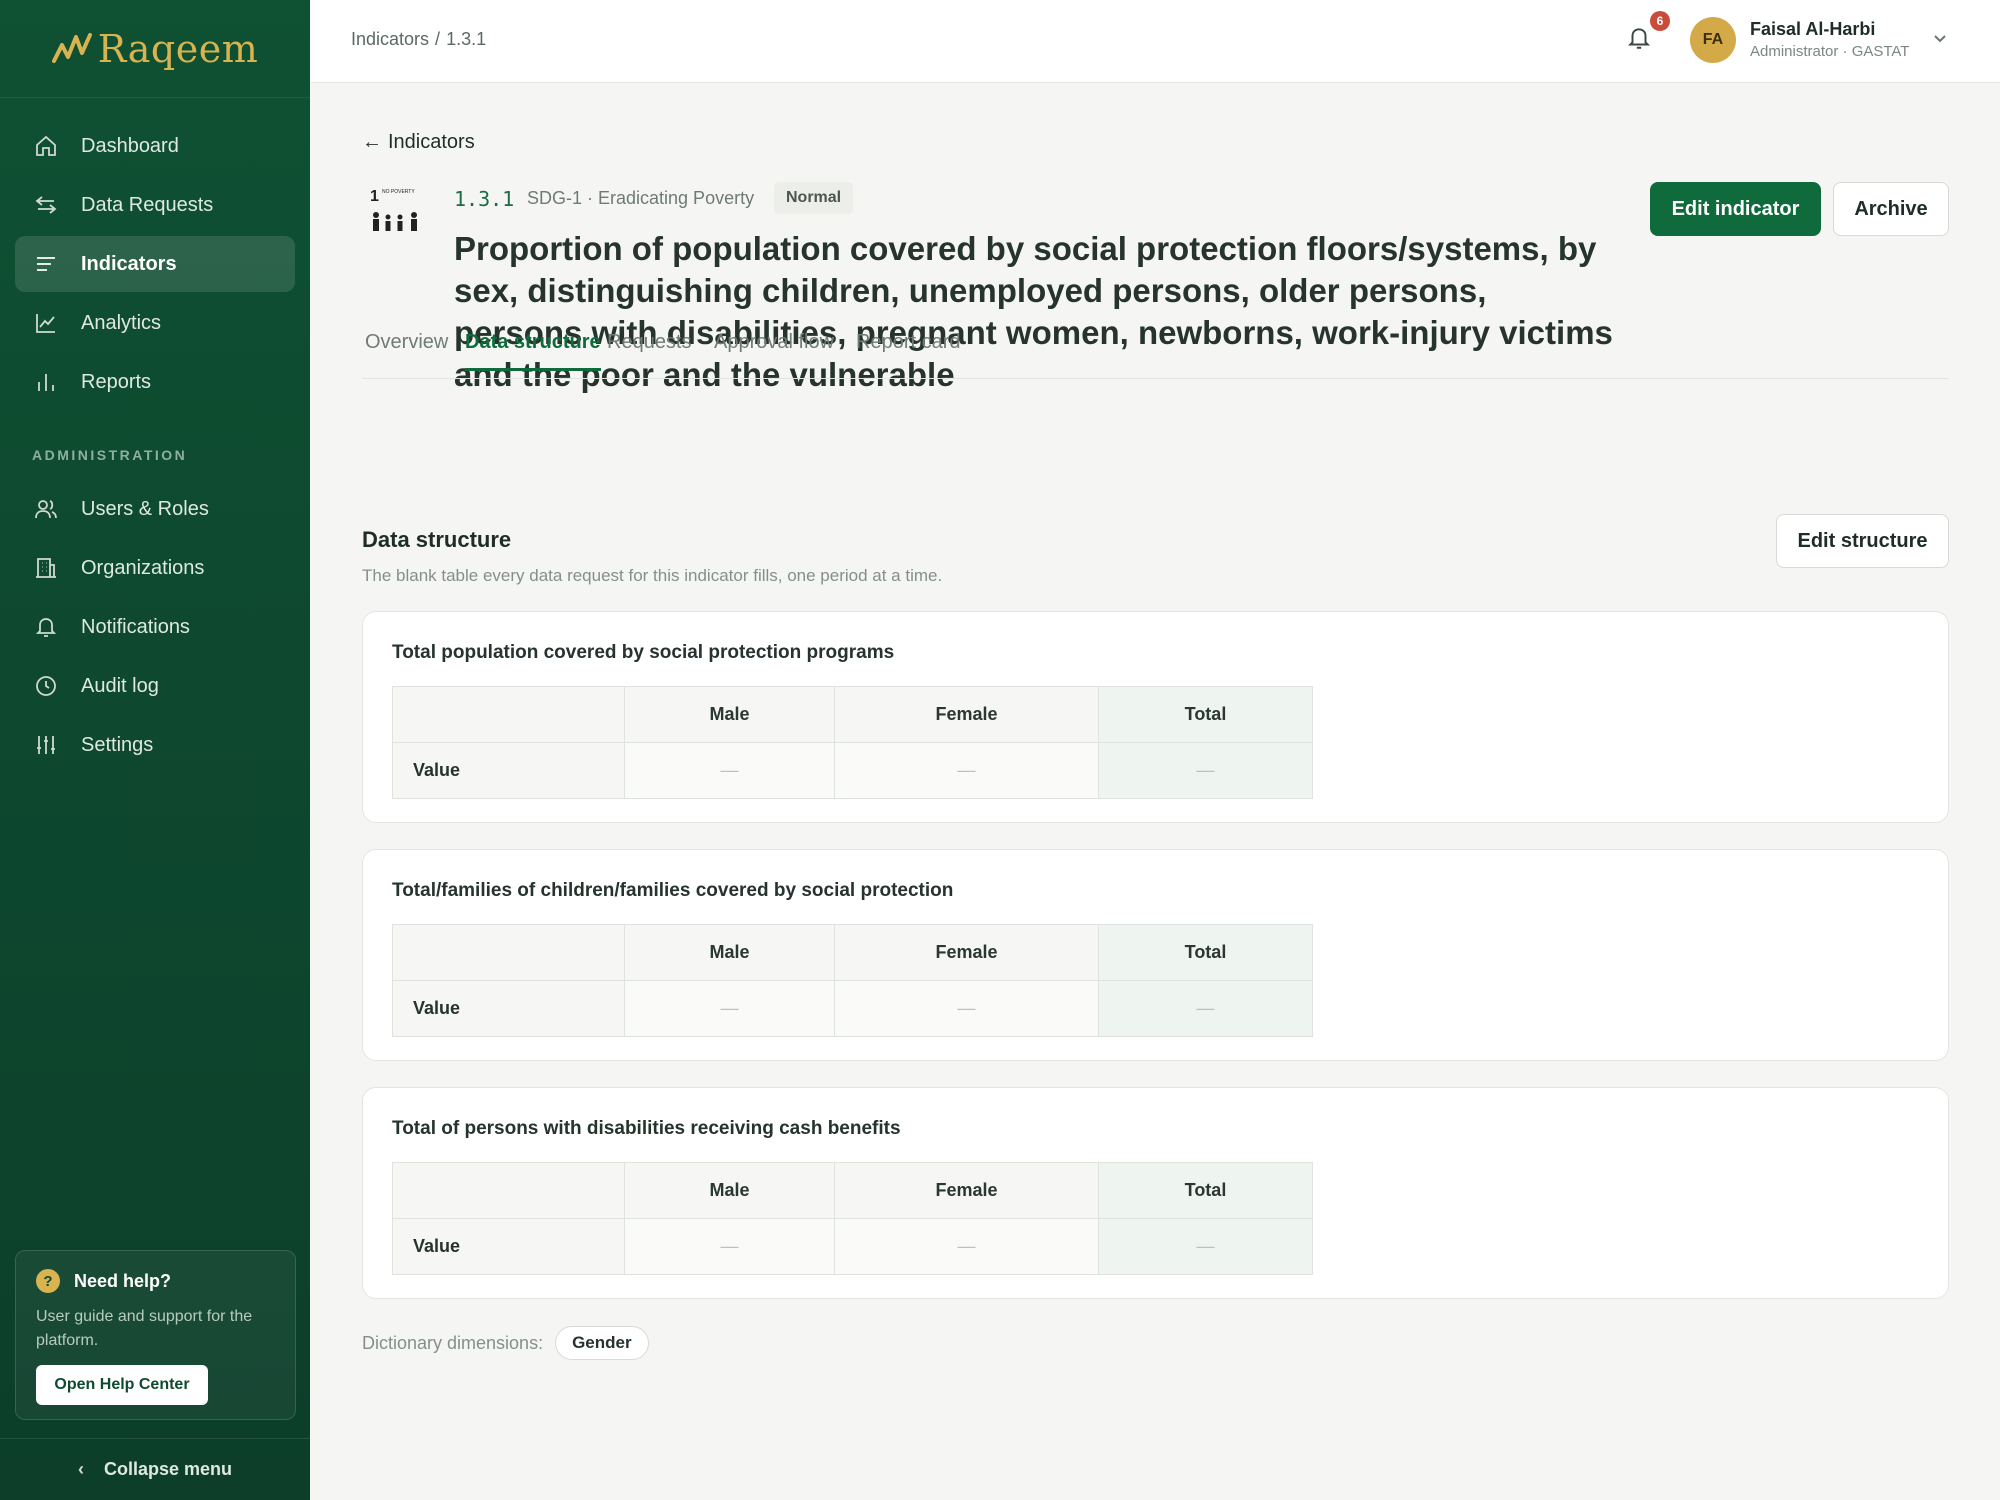 Image resolution: width=2000 pixels, height=1500 pixels. Describe the element at coordinates (122, 1385) in the screenshot. I see `open-help-center-button: Open Help Center` at that location.